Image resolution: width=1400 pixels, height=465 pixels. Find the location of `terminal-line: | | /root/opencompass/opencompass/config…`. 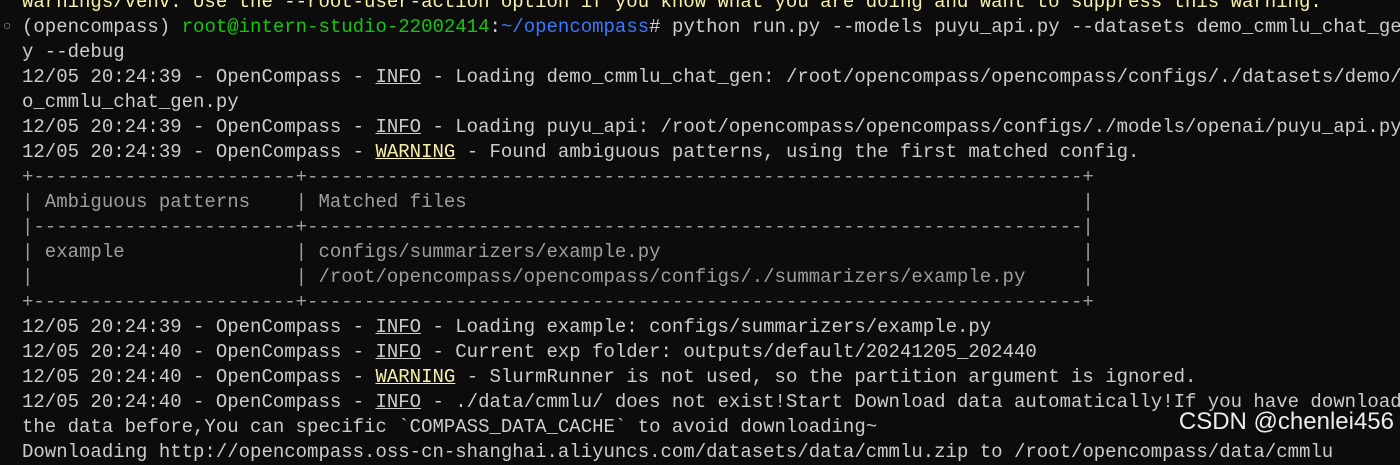

terminal-line: | | /root/opencompass/opencompass/config… is located at coordinates (700, 277).